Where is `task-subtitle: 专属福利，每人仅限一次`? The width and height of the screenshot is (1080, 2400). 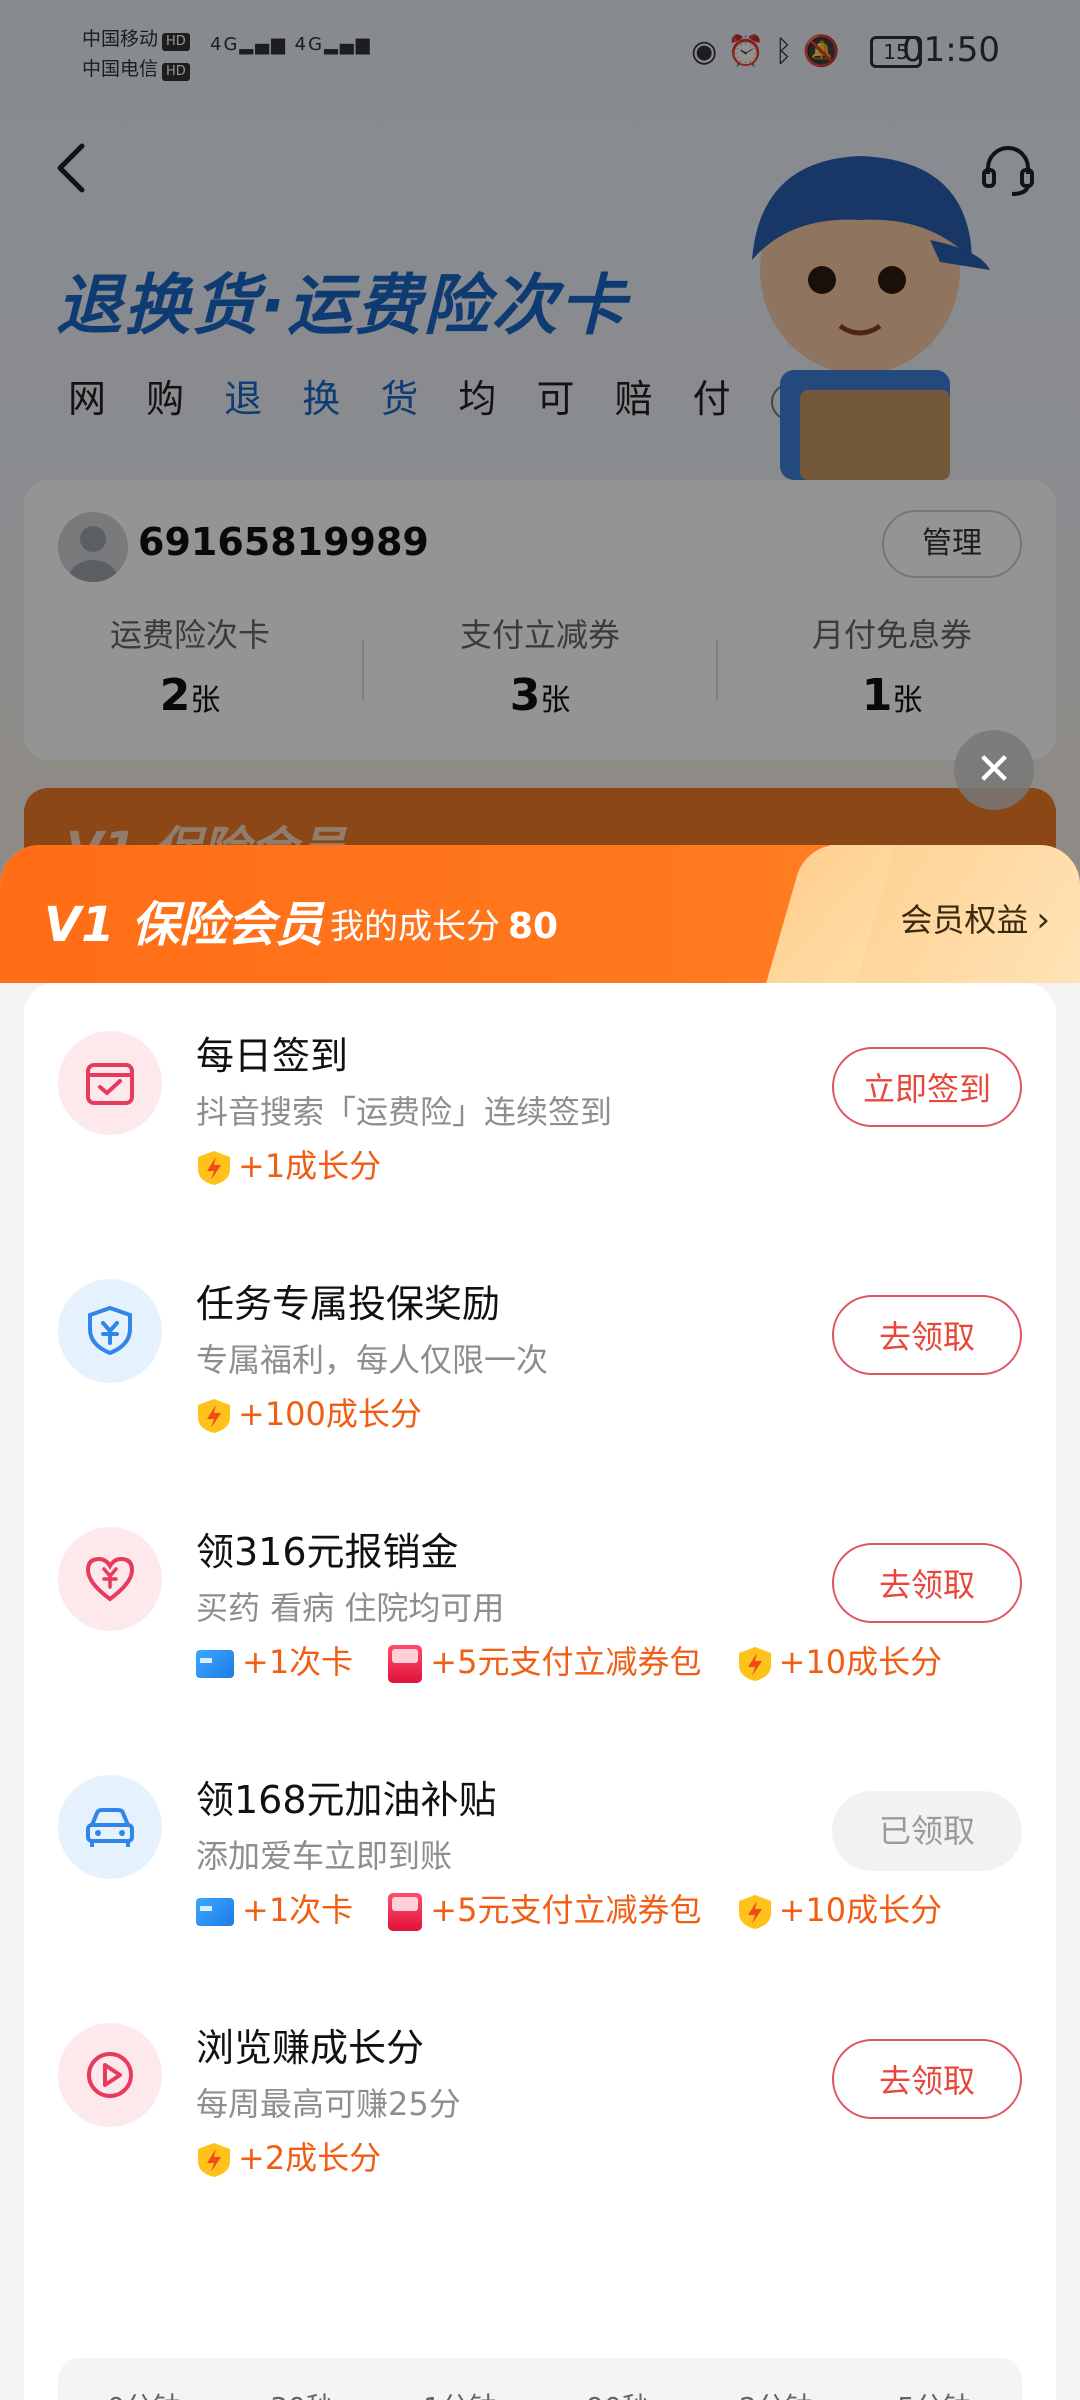
task-subtitle: 专属福利，每人仅限一次 is located at coordinates (372, 1360).